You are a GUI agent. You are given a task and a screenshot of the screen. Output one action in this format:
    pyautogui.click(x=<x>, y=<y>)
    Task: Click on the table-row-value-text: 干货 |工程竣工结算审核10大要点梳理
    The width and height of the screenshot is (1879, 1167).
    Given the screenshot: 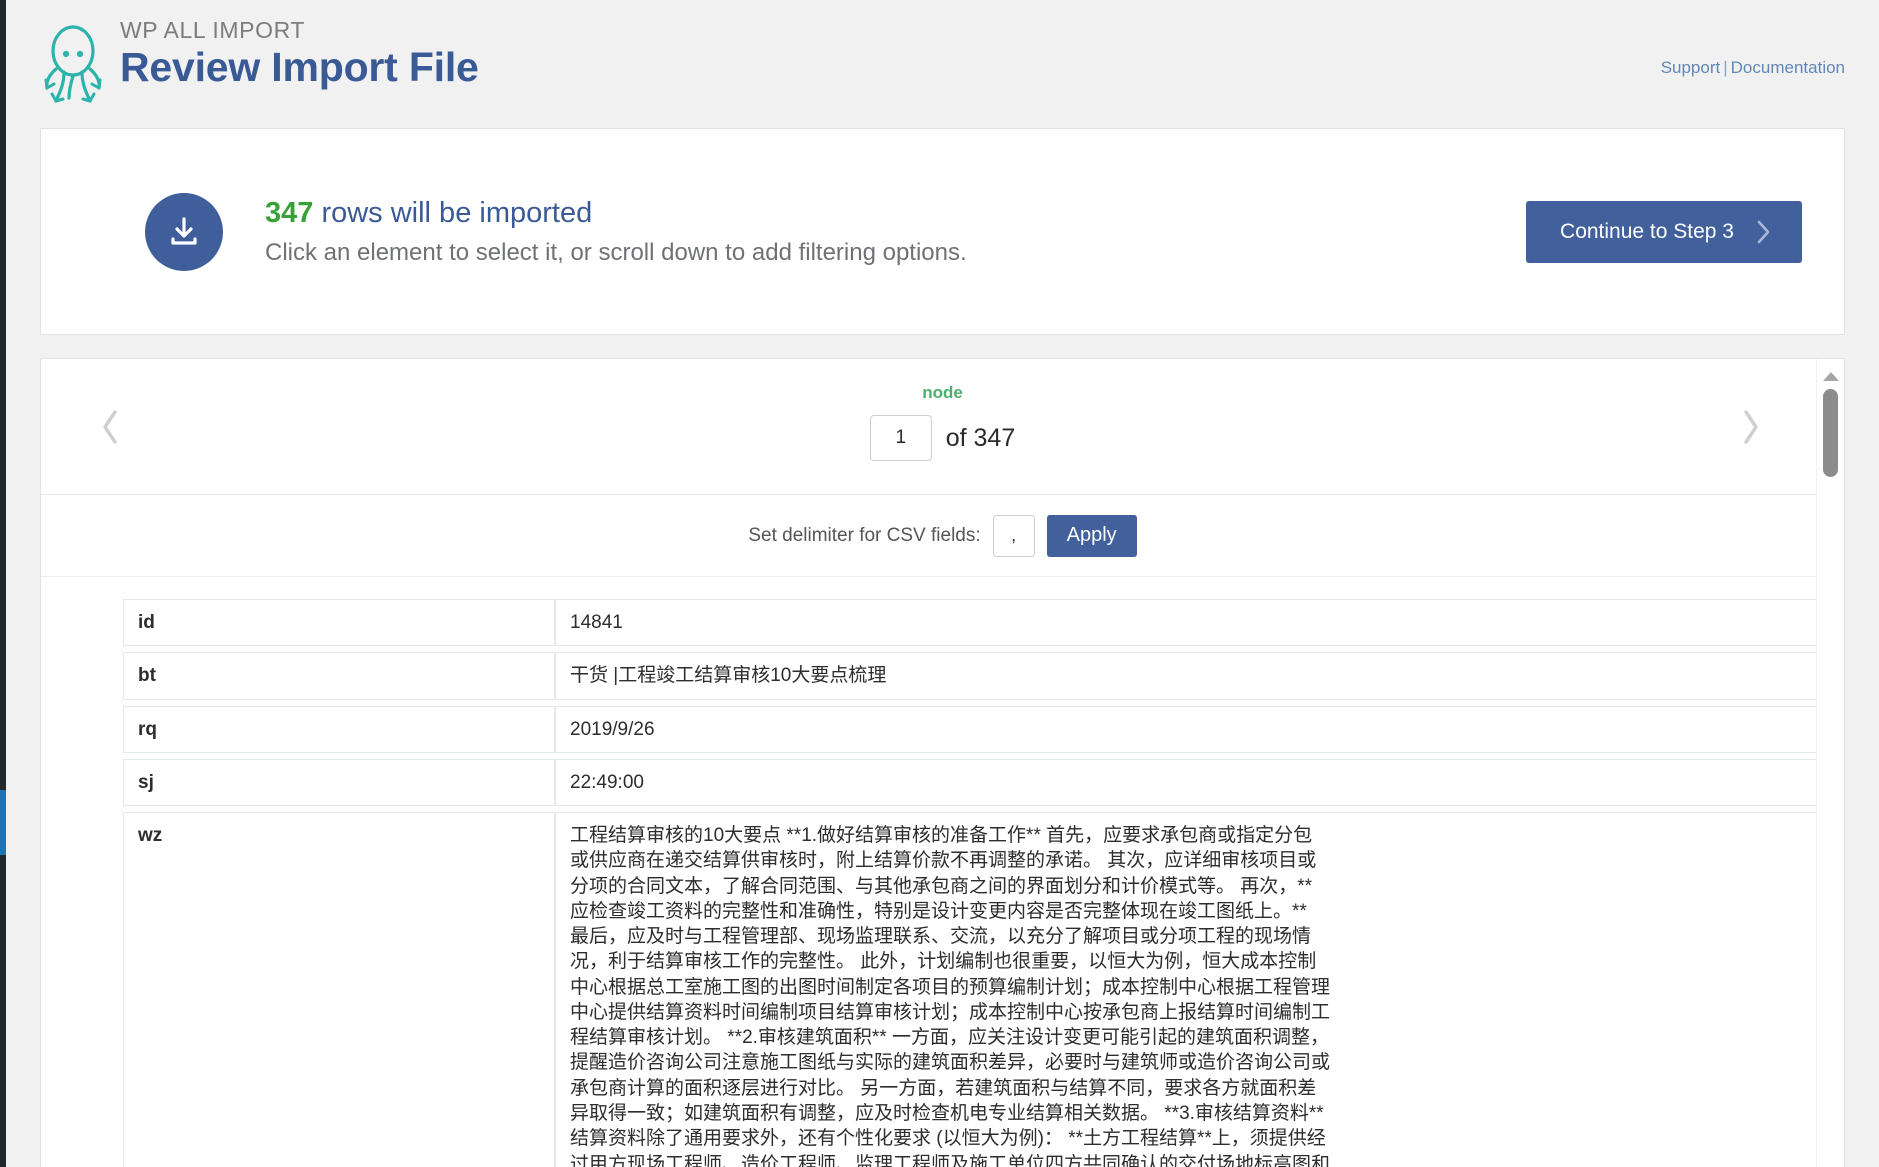 What is the action you would take?
    pyautogui.click(x=728, y=676)
    